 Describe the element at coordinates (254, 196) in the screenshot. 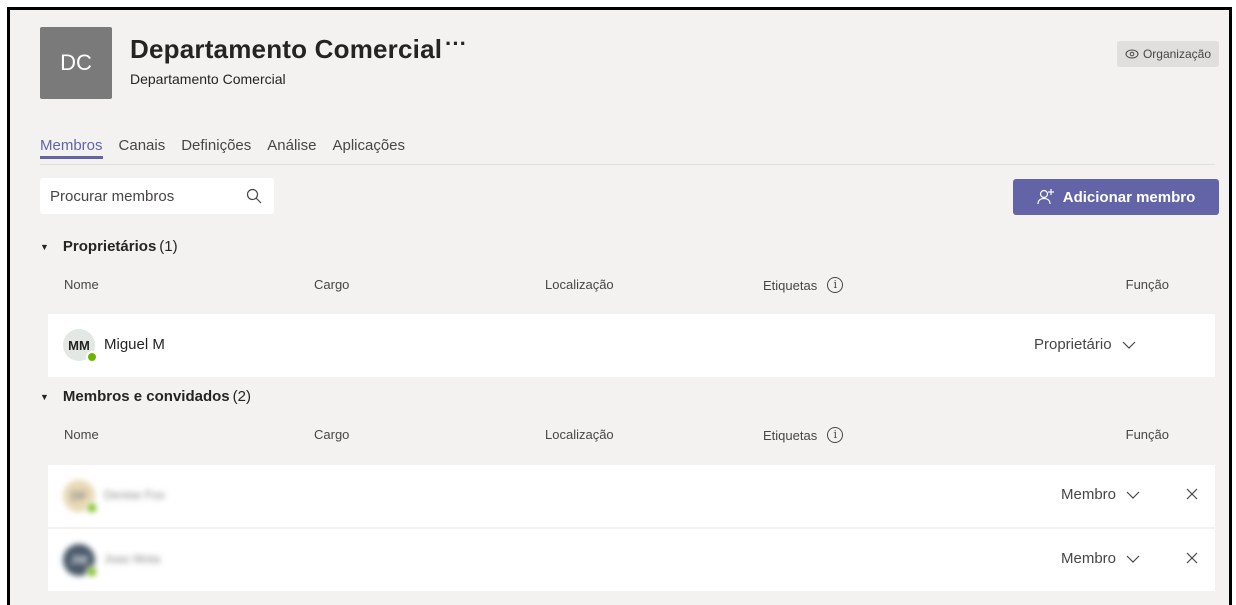

I see `search-icon` at that location.